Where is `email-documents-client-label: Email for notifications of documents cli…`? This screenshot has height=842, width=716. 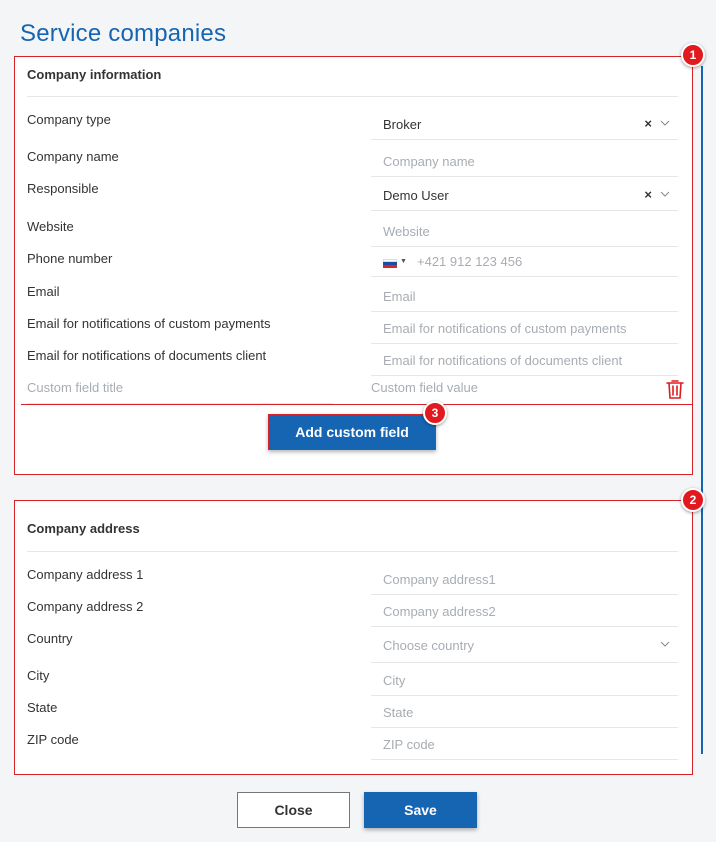
email-documents-client-label: Email for notifications of documents cli… is located at coordinates (147, 355).